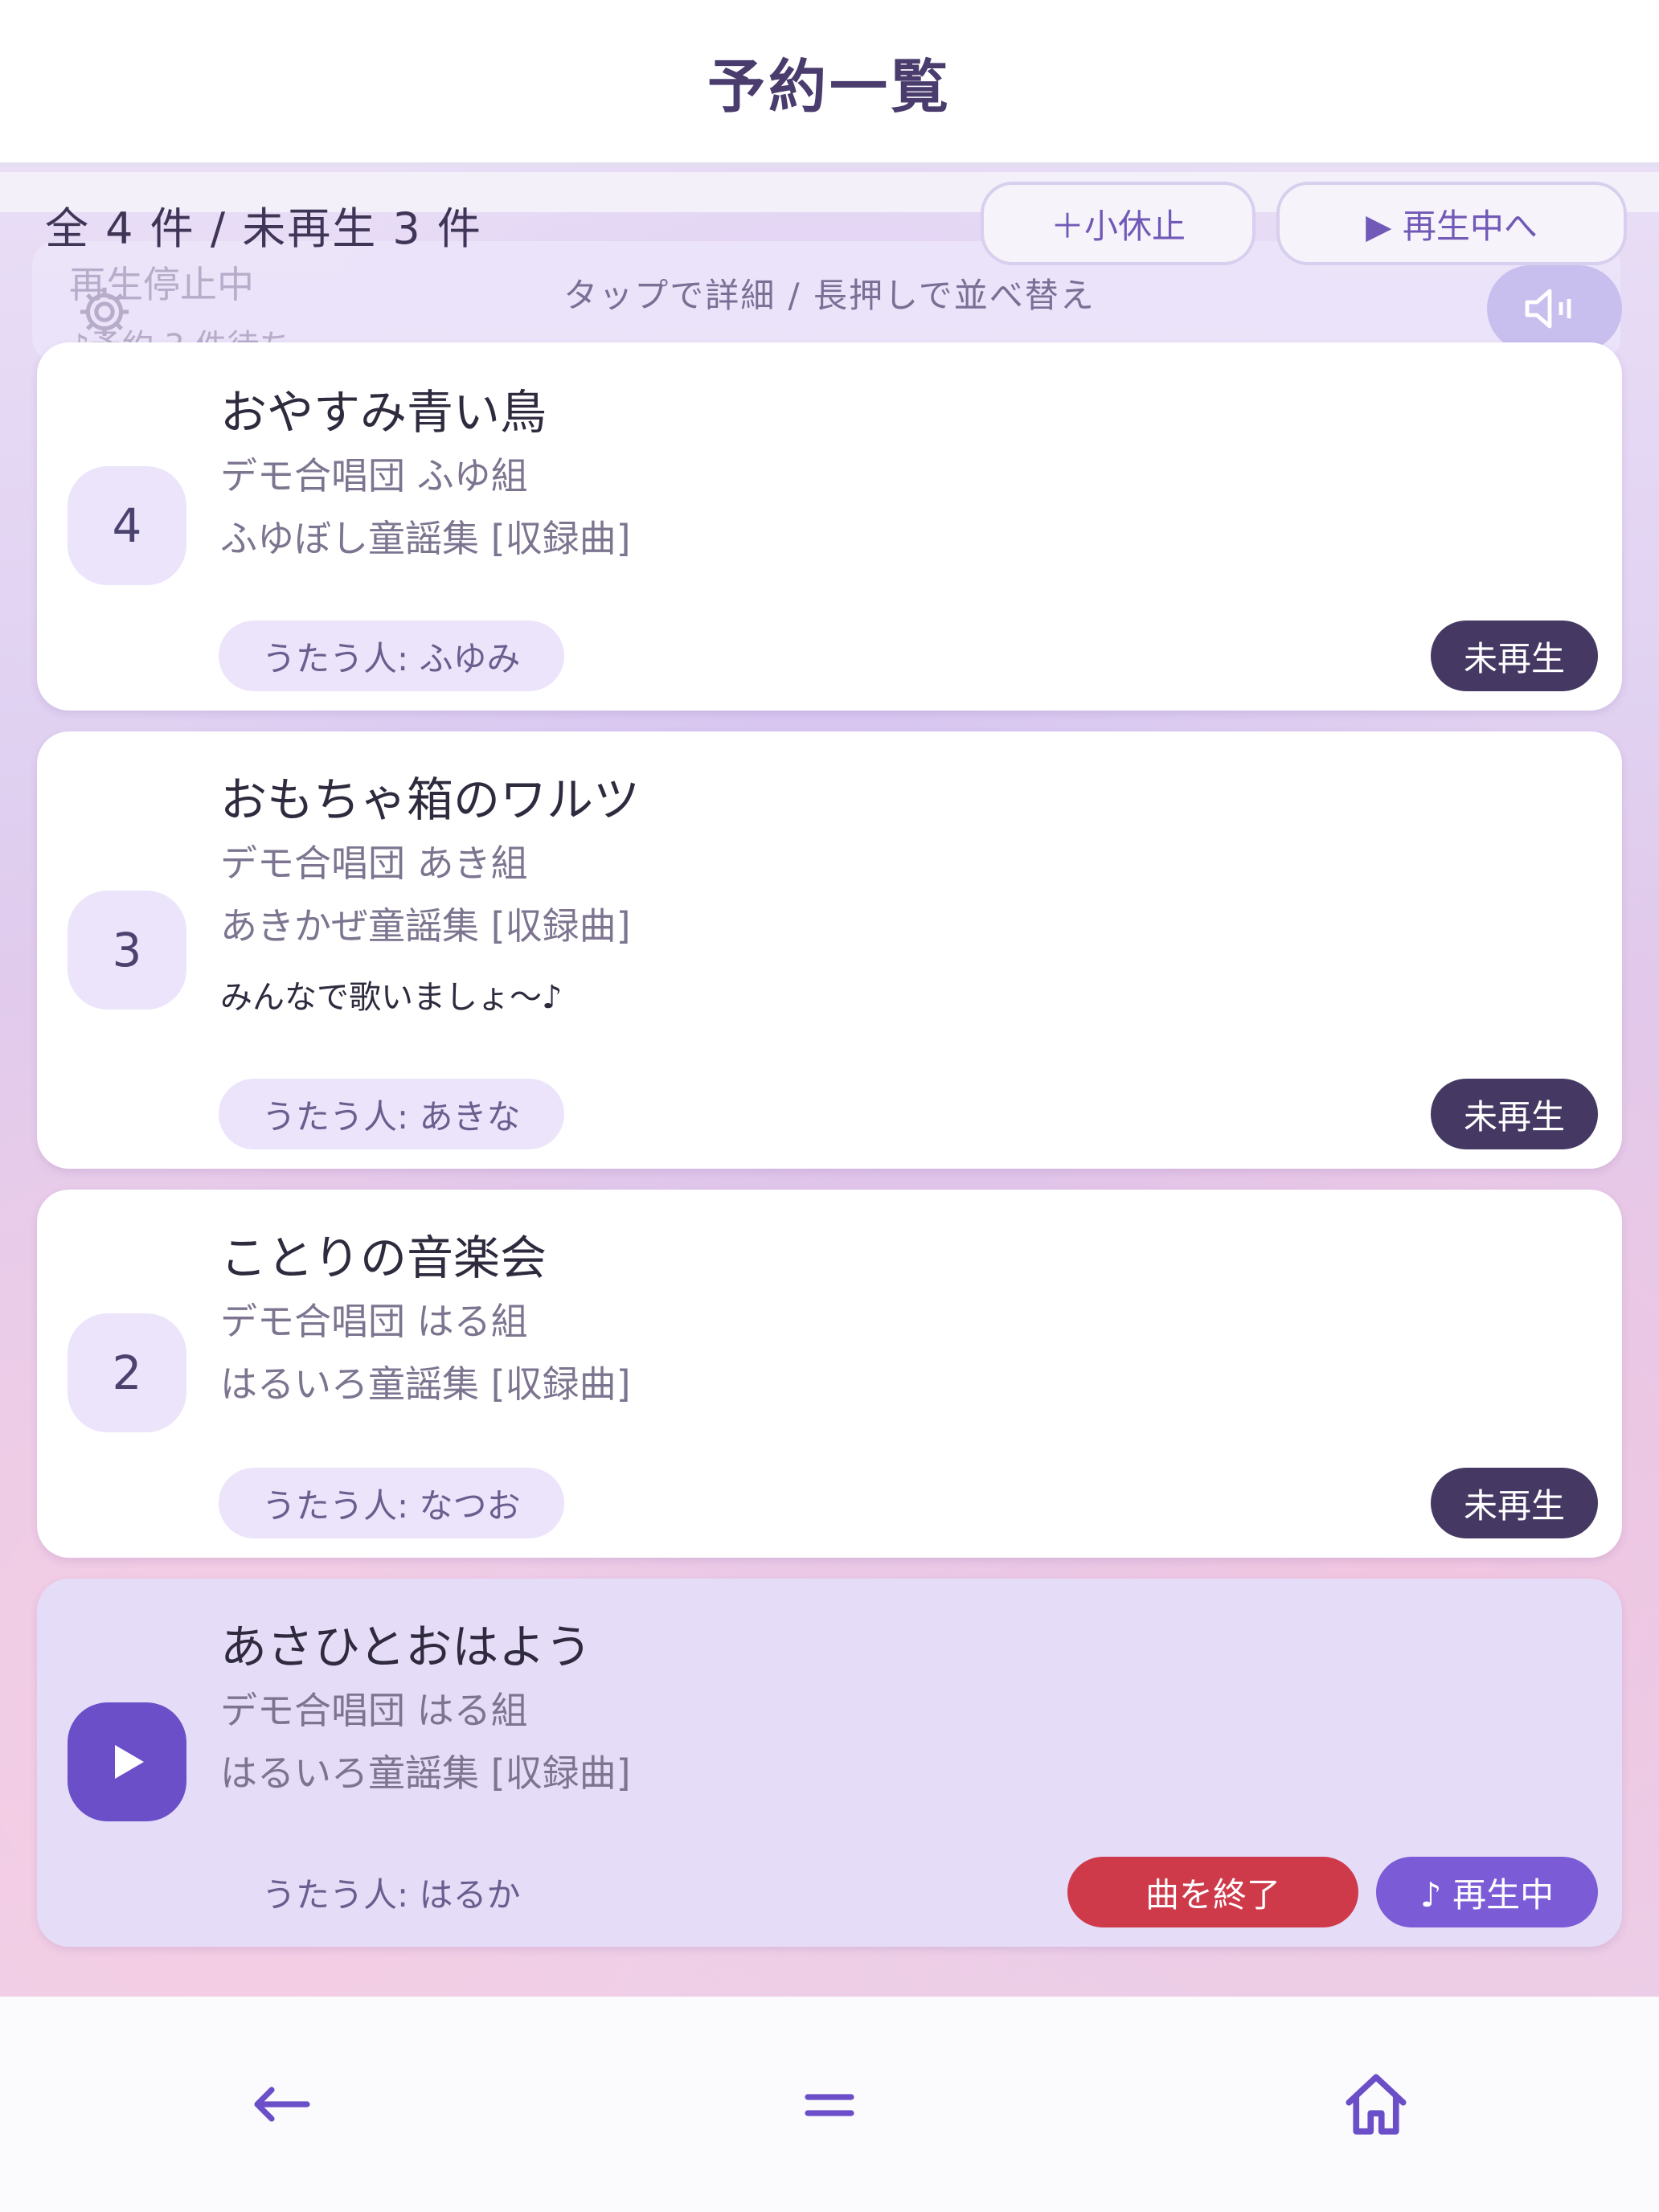 The image size is (1659, 2212). I want to click on singer-chip: うたう人: はるか, so click(391, 1894).